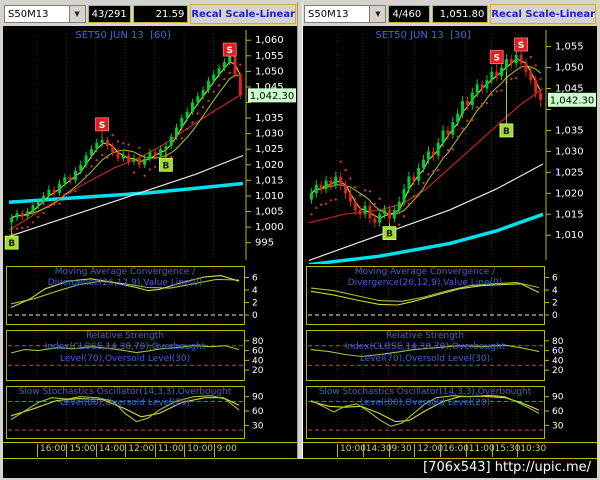 Image resolution: width=600 pixels, height=480 pixels. I want to click on watermark: [706x543] http://upic.me/, so click(300, 468).